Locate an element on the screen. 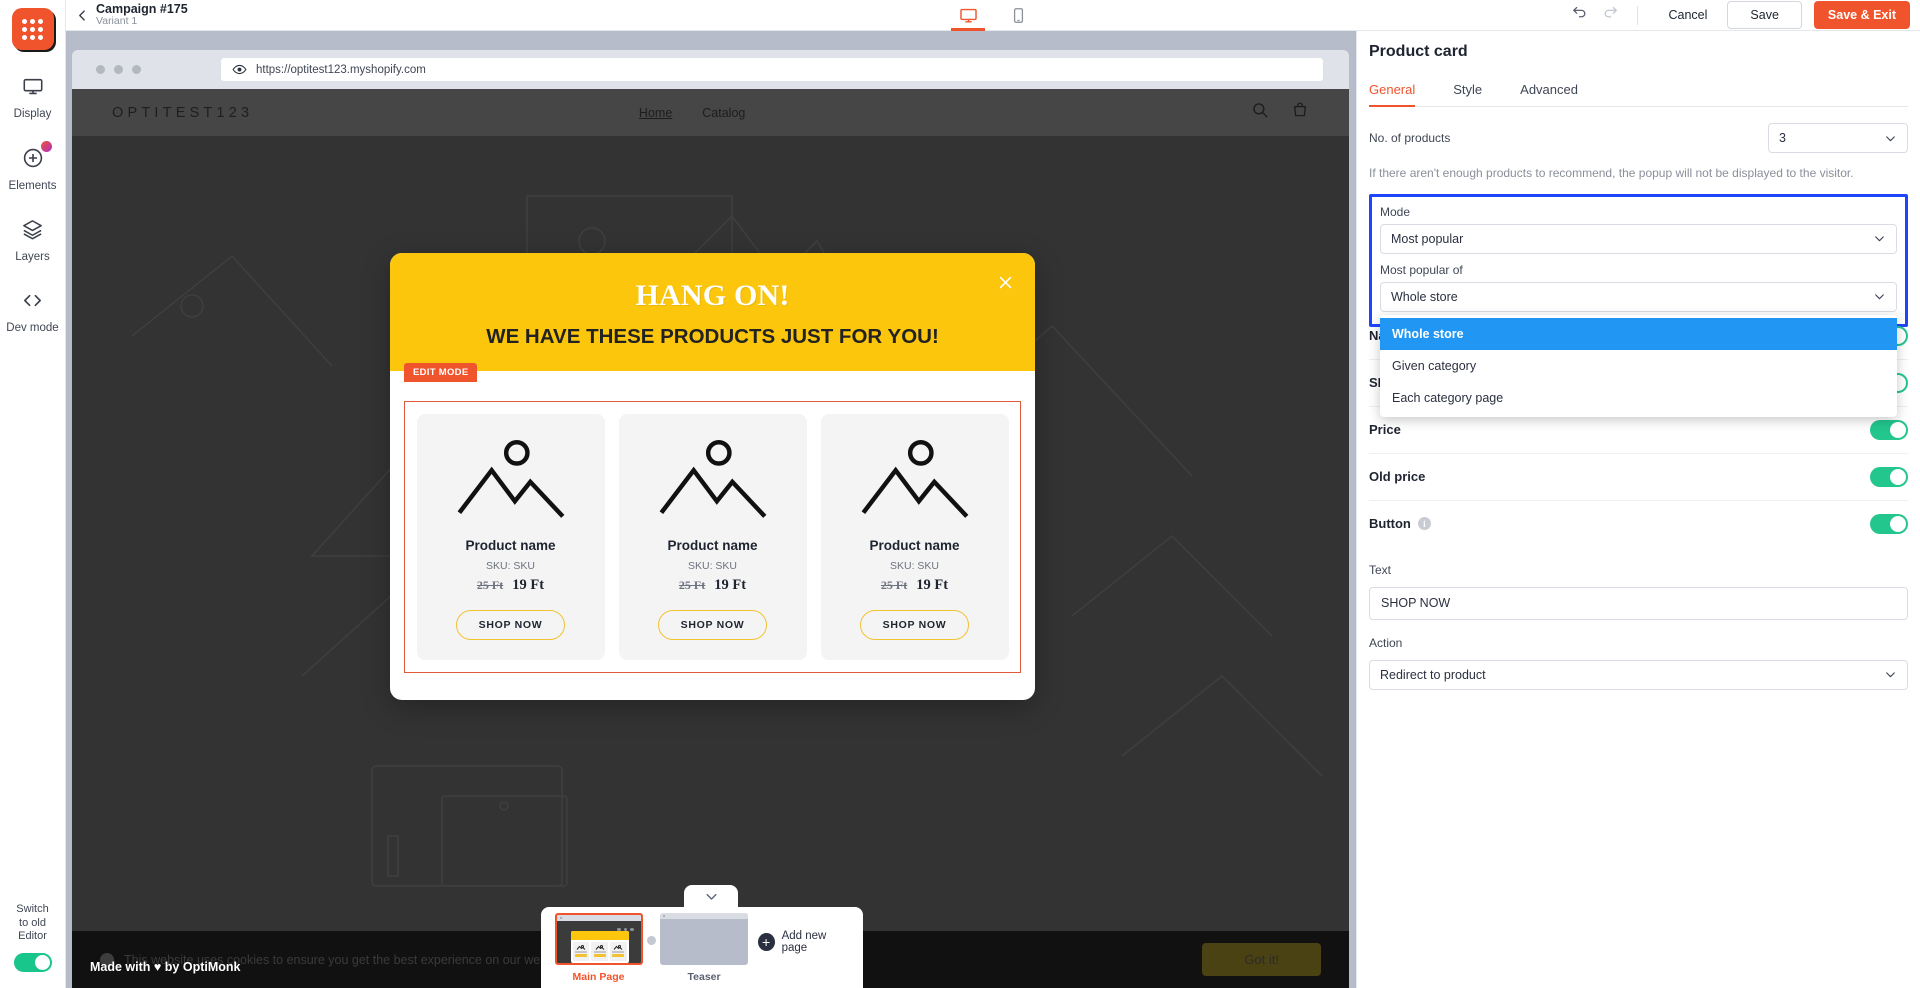  most-popular-of-field: Most popular of Whole store is located at coordinates (1638, 287).